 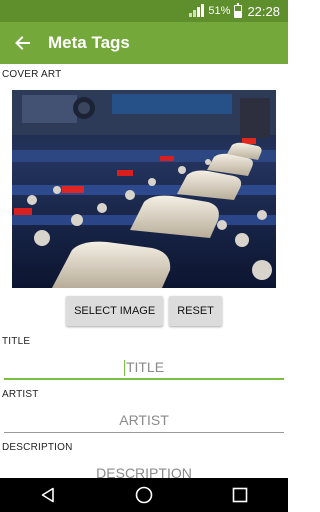 What do you see at coordinates (115, 311) in the screenshot?
I see `select-image-button: SELECT IMAGE` at bounding box center [115, 311].